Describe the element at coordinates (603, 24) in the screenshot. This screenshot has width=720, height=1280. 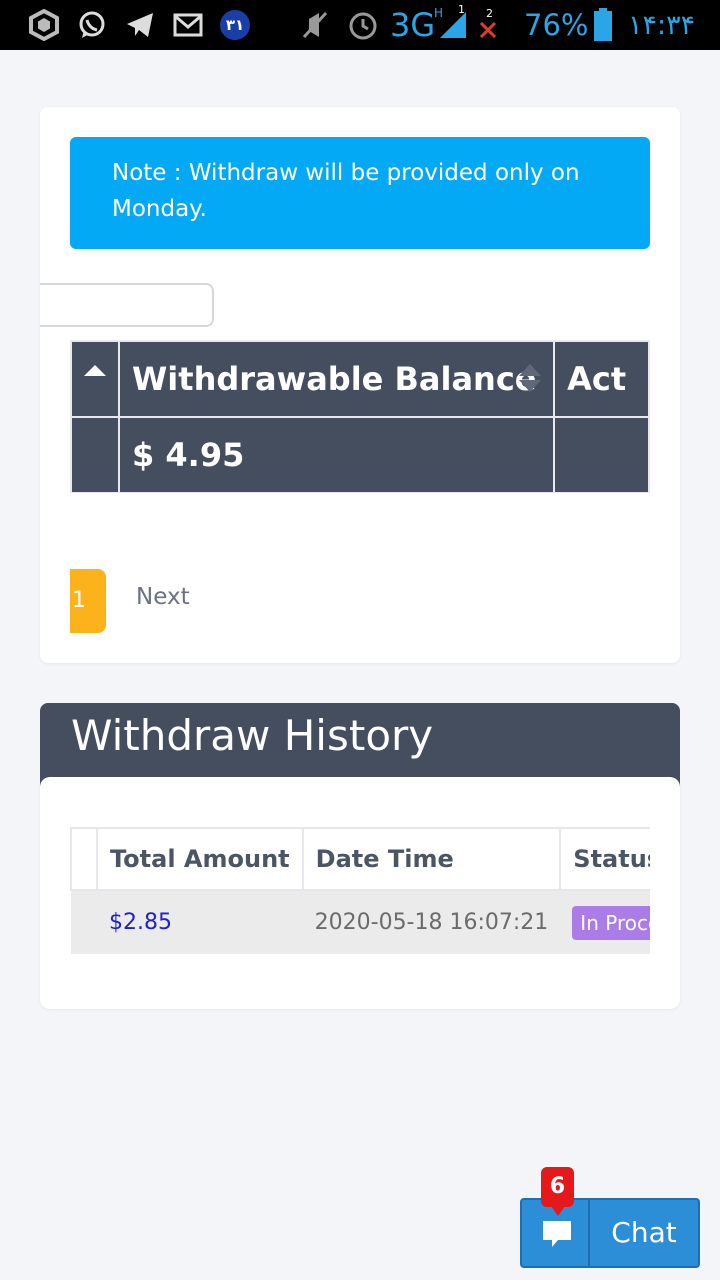
I see `battery-icon` at that location.